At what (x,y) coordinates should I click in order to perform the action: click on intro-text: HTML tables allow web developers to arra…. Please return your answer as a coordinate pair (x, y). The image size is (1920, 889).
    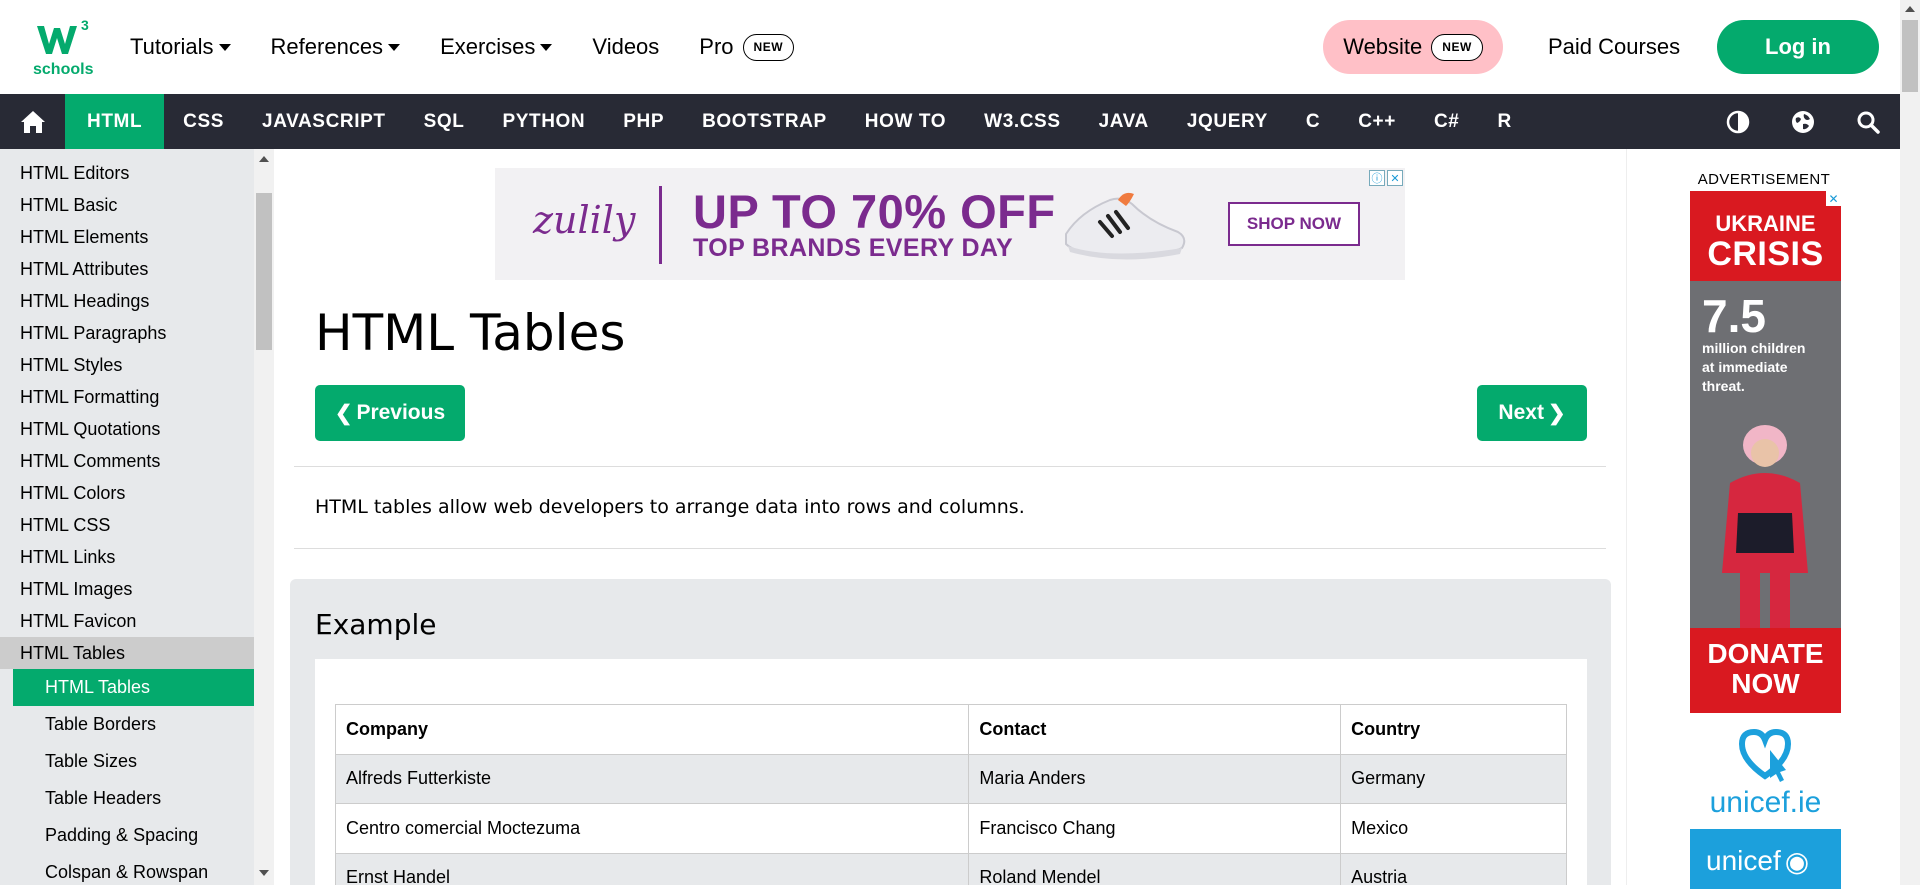
    Looking at the image, I should click on (670, 507).